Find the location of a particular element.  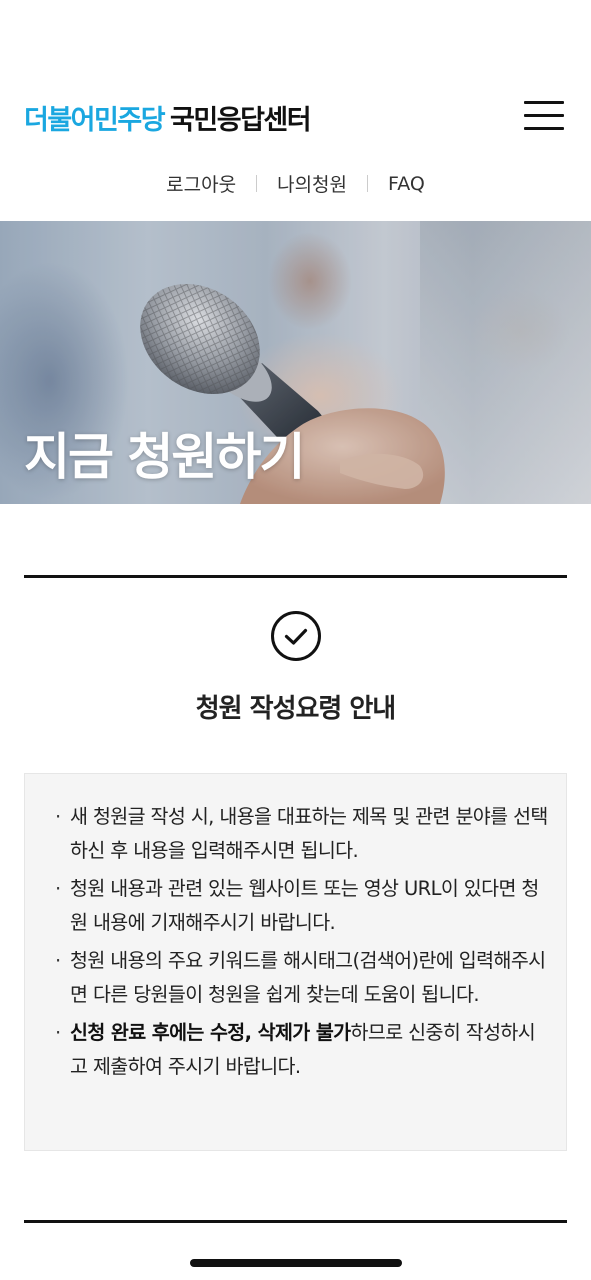

logo-center-text: 국민응답센터 is located at coordinates (241, 120).